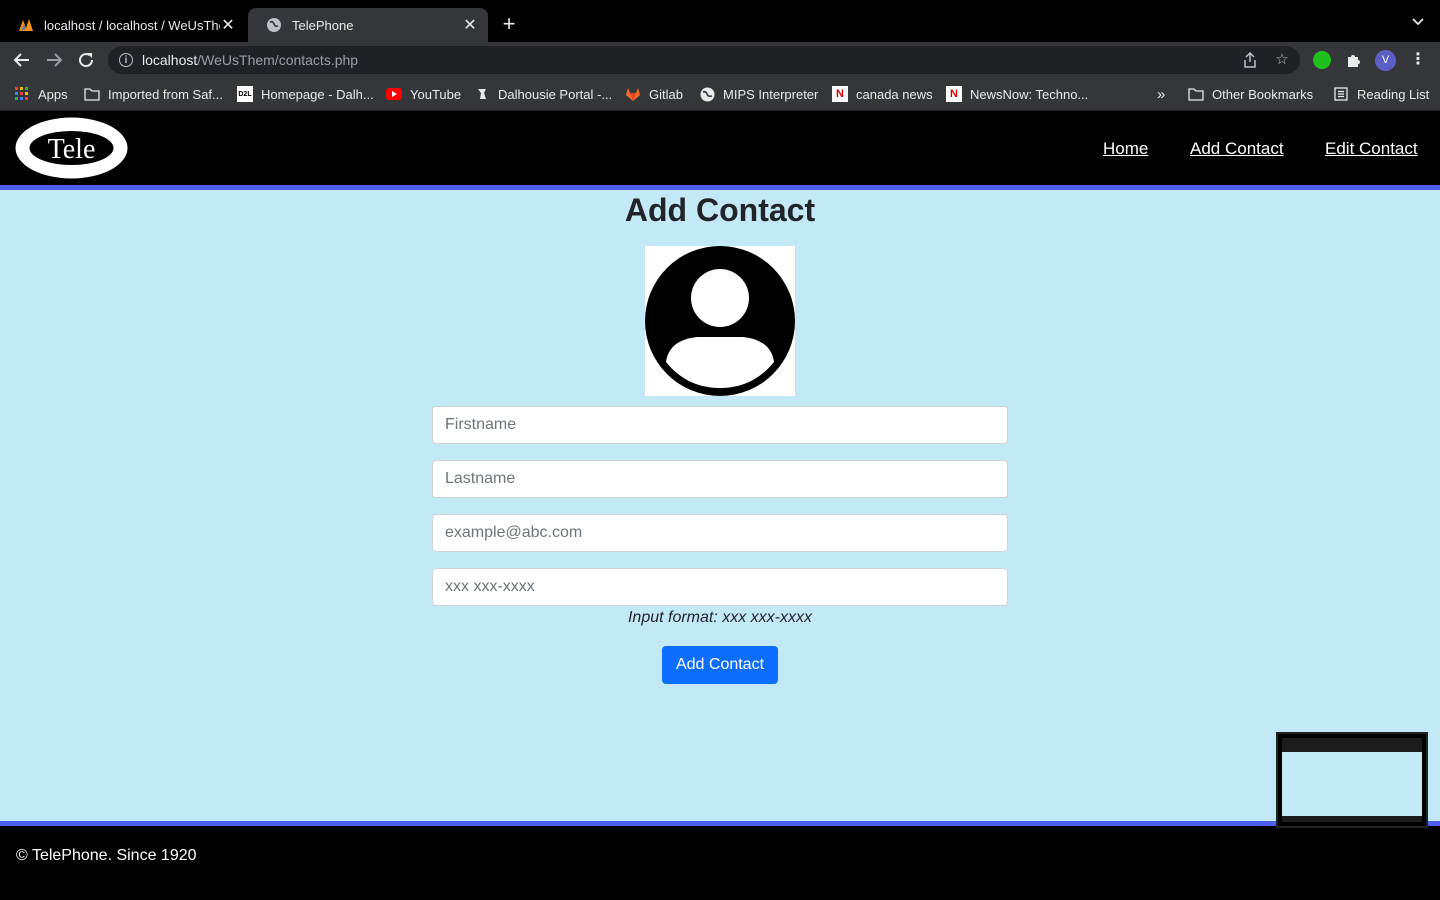 Image resolution: width=1440 pixels, height=900 pixels. I want to click on profile-avatar: V, so click(1385, 60).